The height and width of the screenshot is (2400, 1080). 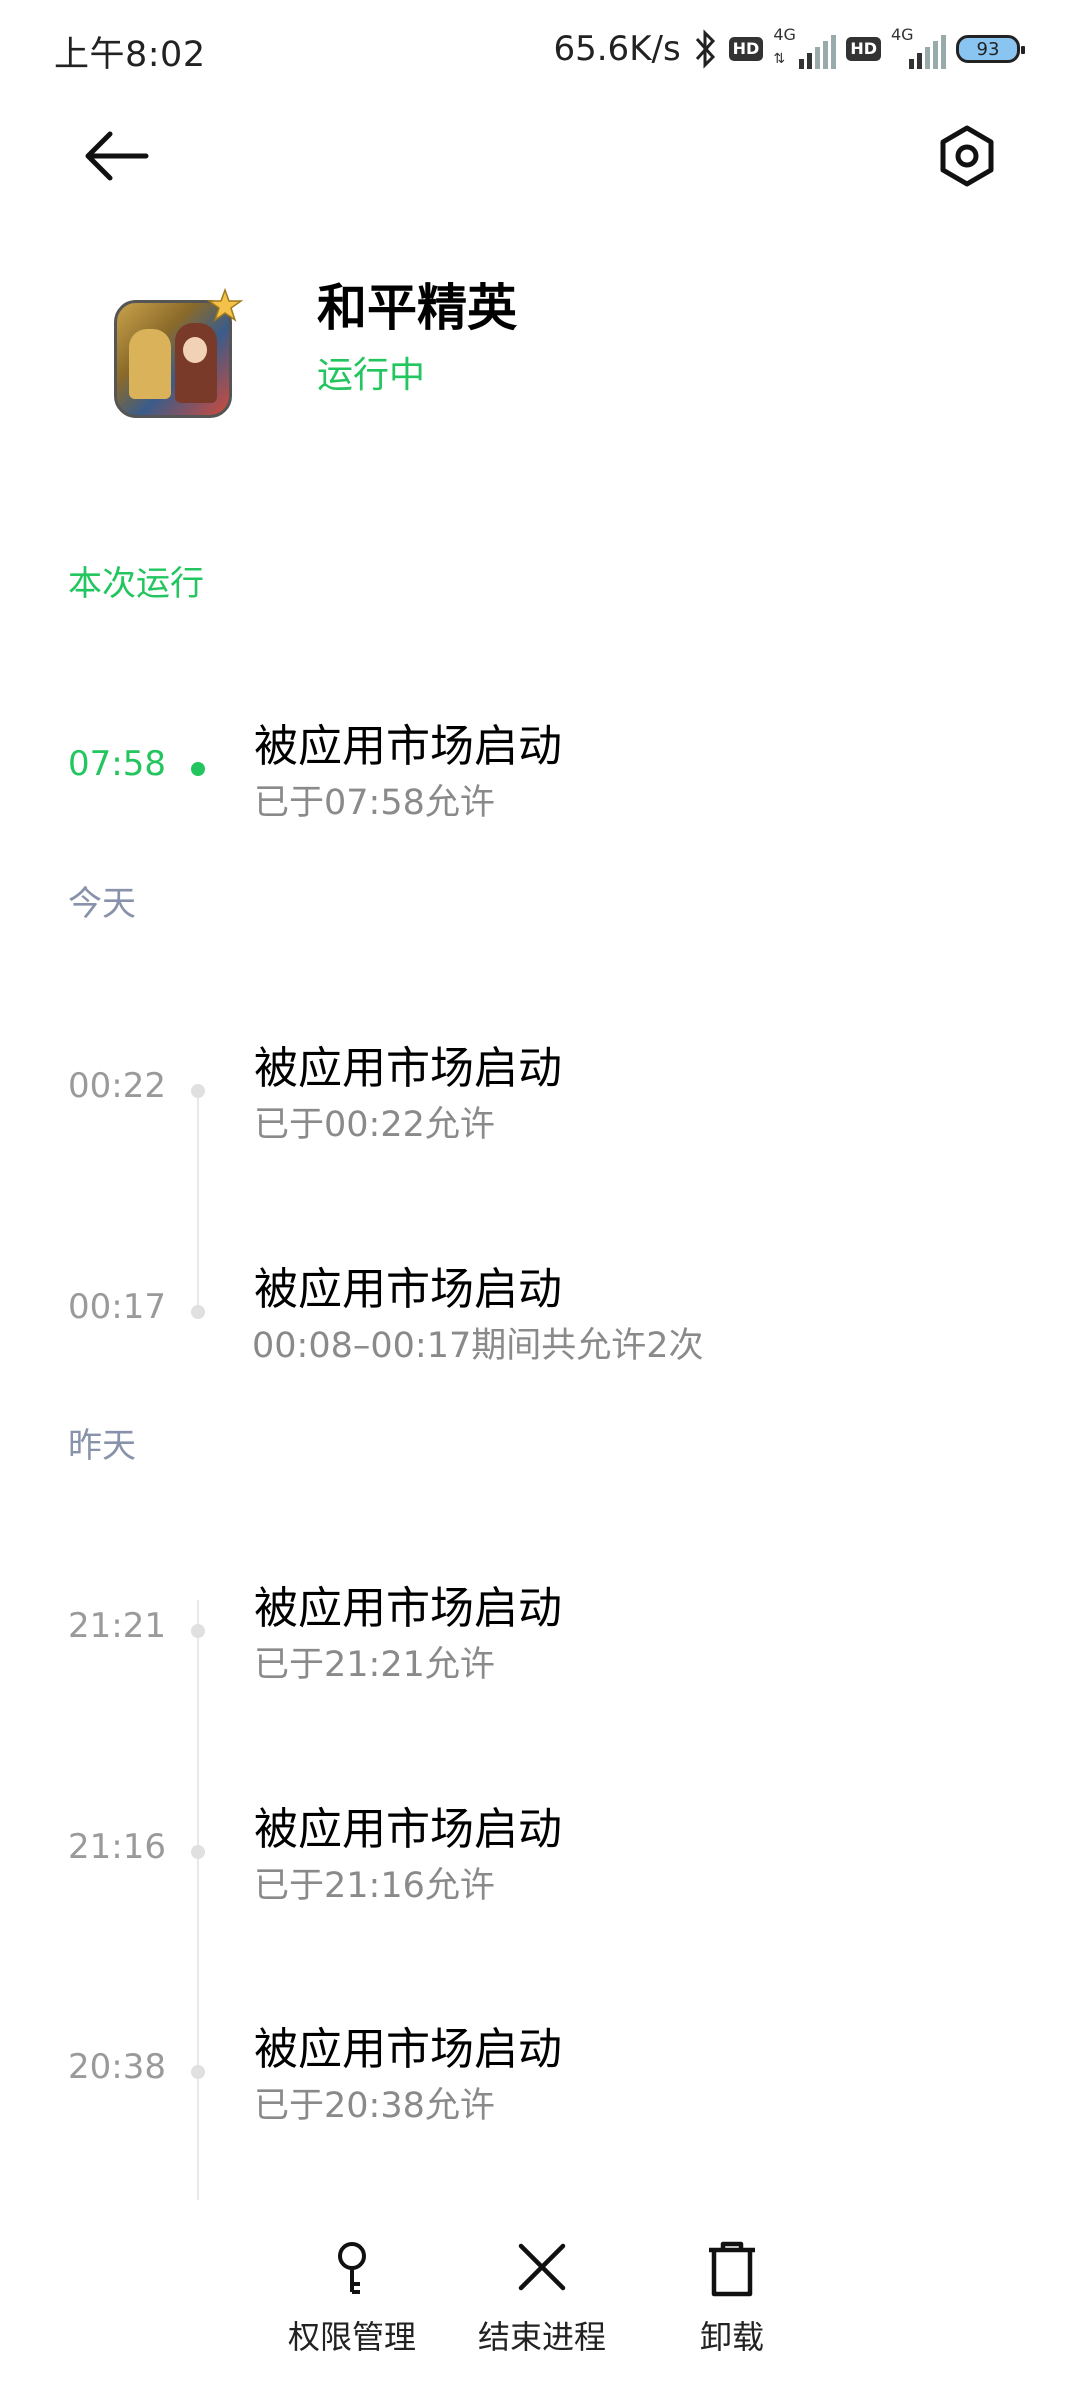 I want to click on bottom-action-bar: 权限管理 结束进程 卸载, so click(x=540, y=2300).